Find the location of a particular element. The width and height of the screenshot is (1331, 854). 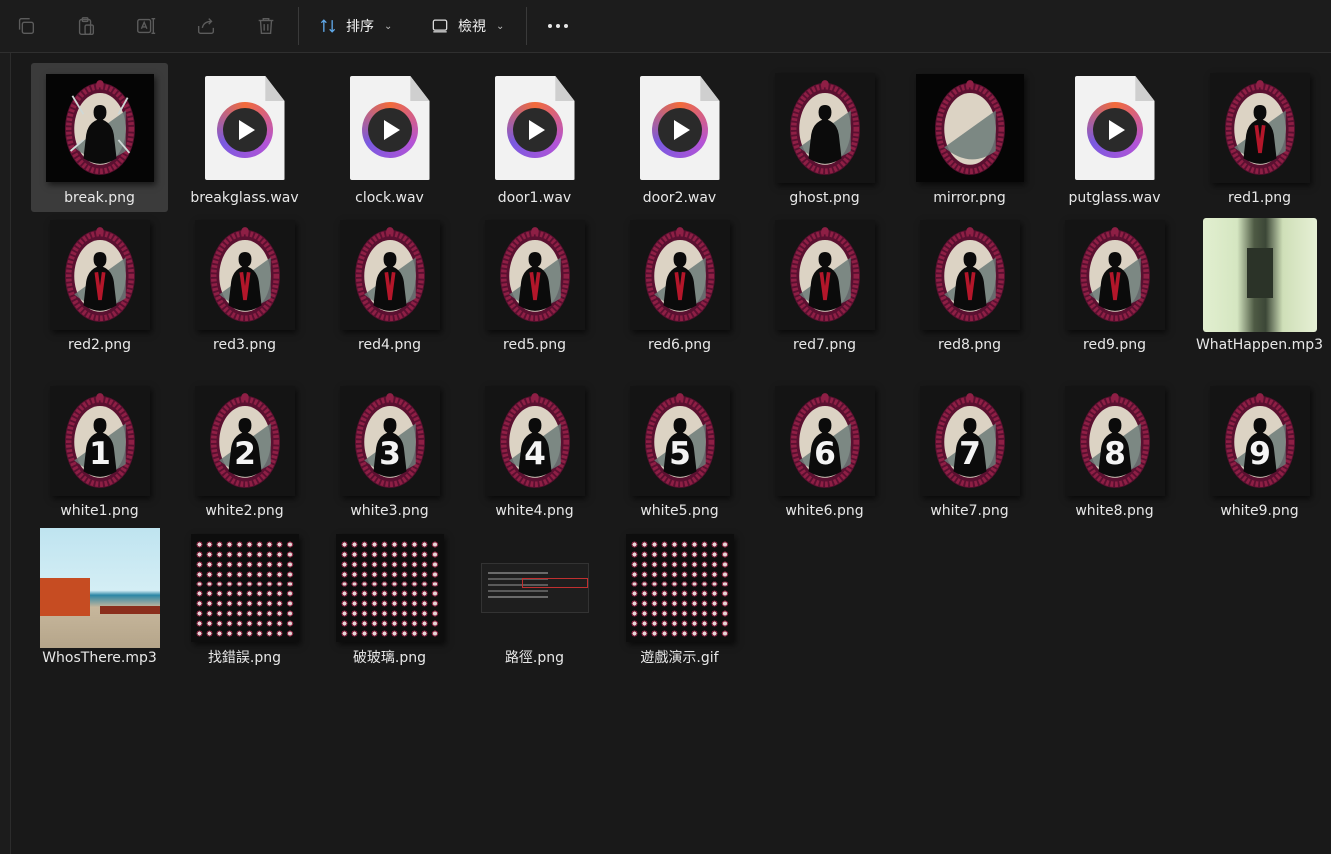

file-name: white2.png is located at coordinates (244, 511).